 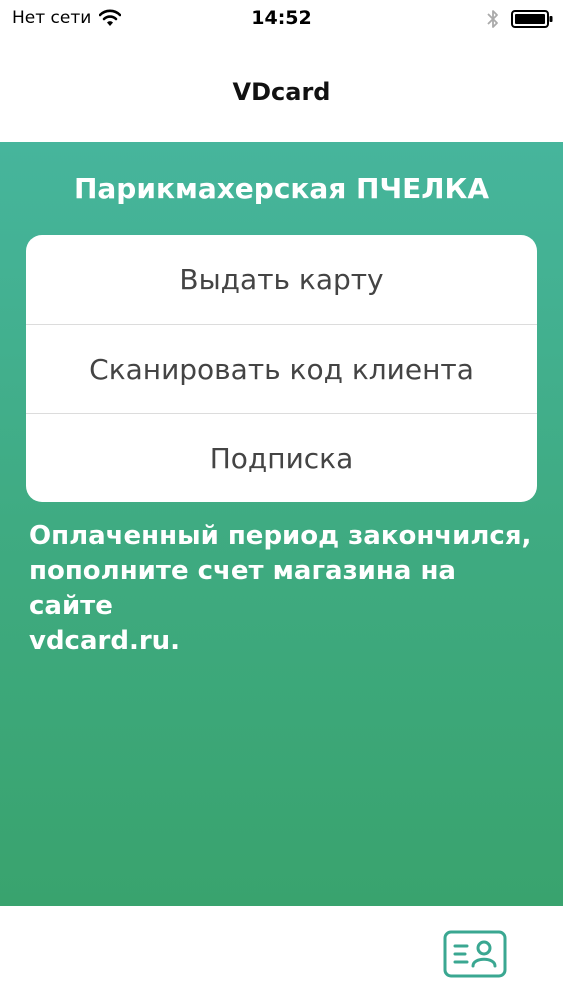 I want to click on subscription-button: Подписка, so click(x=281, y=457).